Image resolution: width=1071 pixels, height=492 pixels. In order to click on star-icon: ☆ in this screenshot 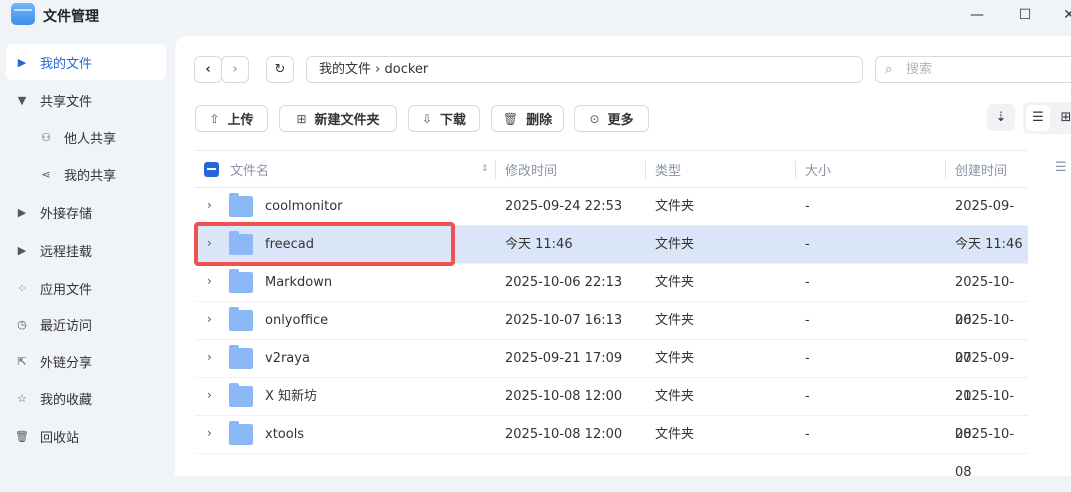, I will do `click(22, 398)`.